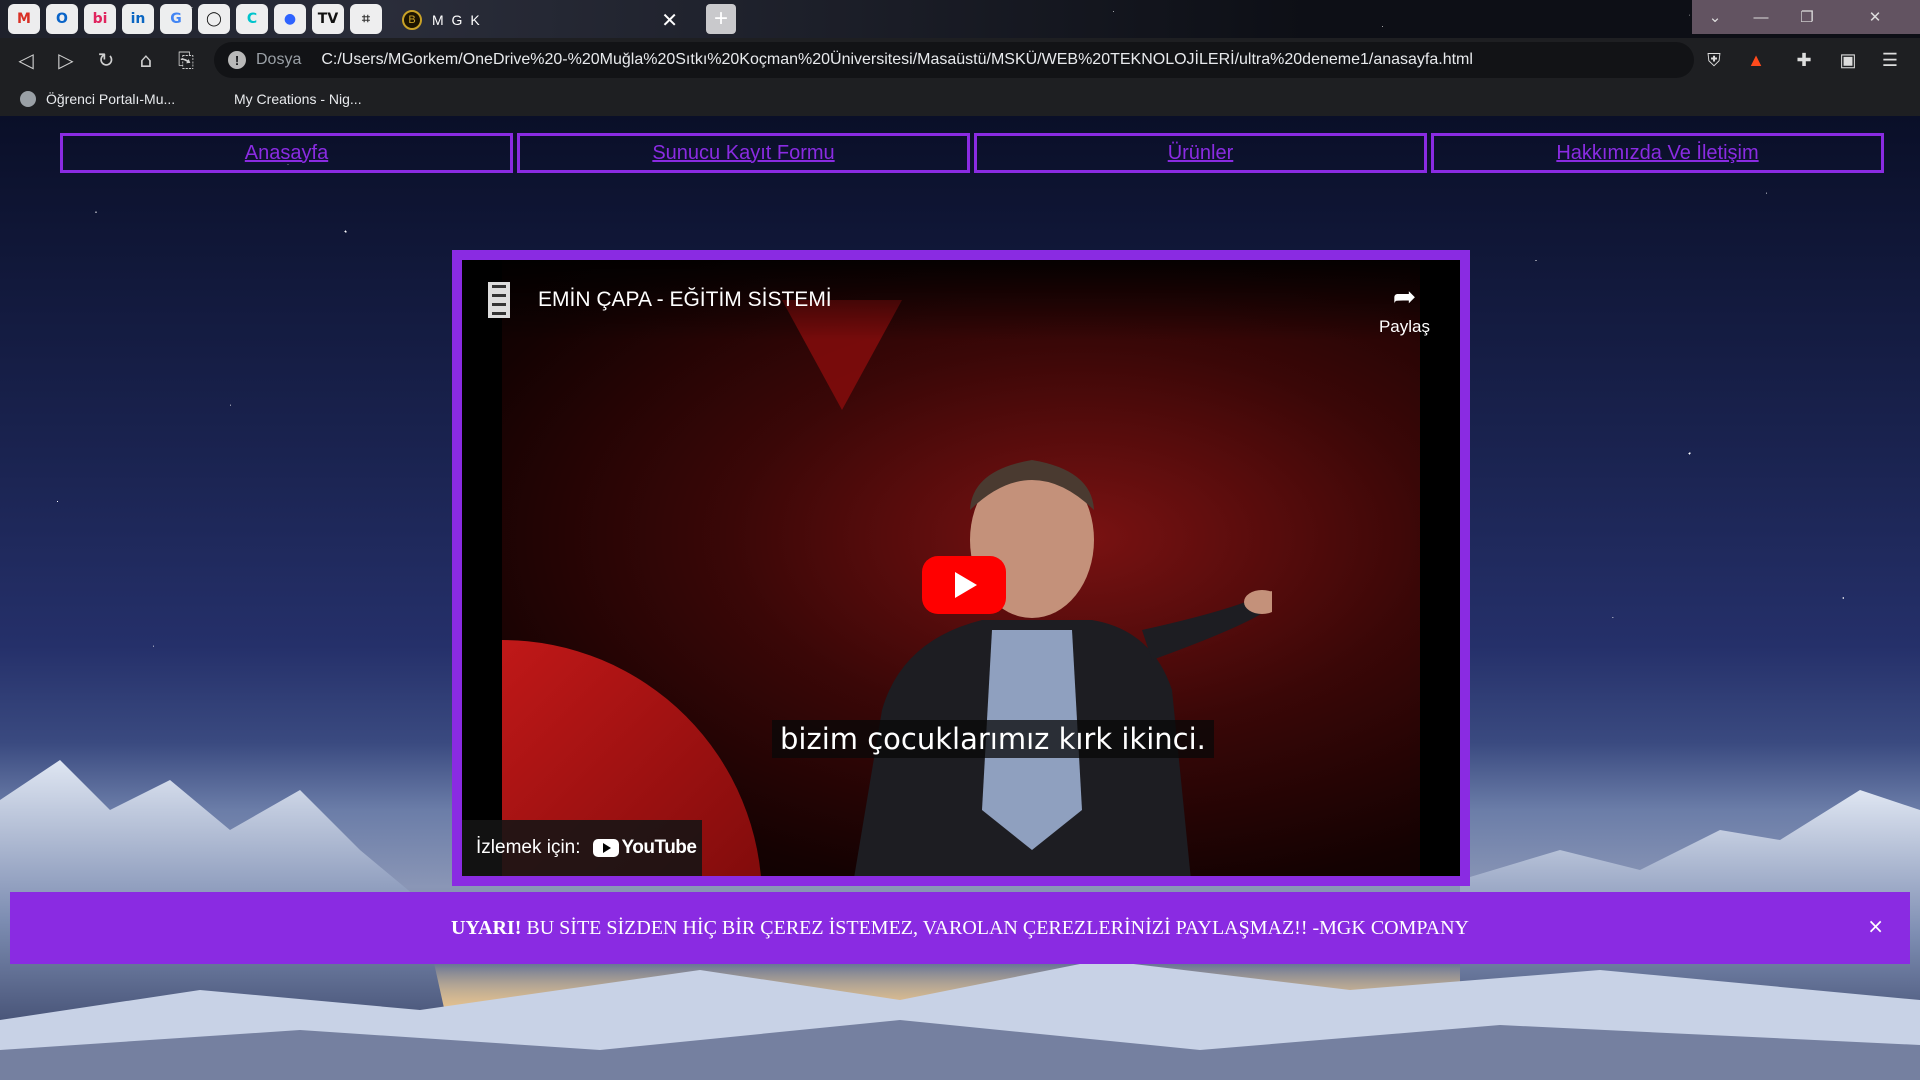 The height and width of the screenshot is (1080, 1920). Describe the element at coordinates (146, 60) in the screenshot. I see `home-button: ⌂` at that location.